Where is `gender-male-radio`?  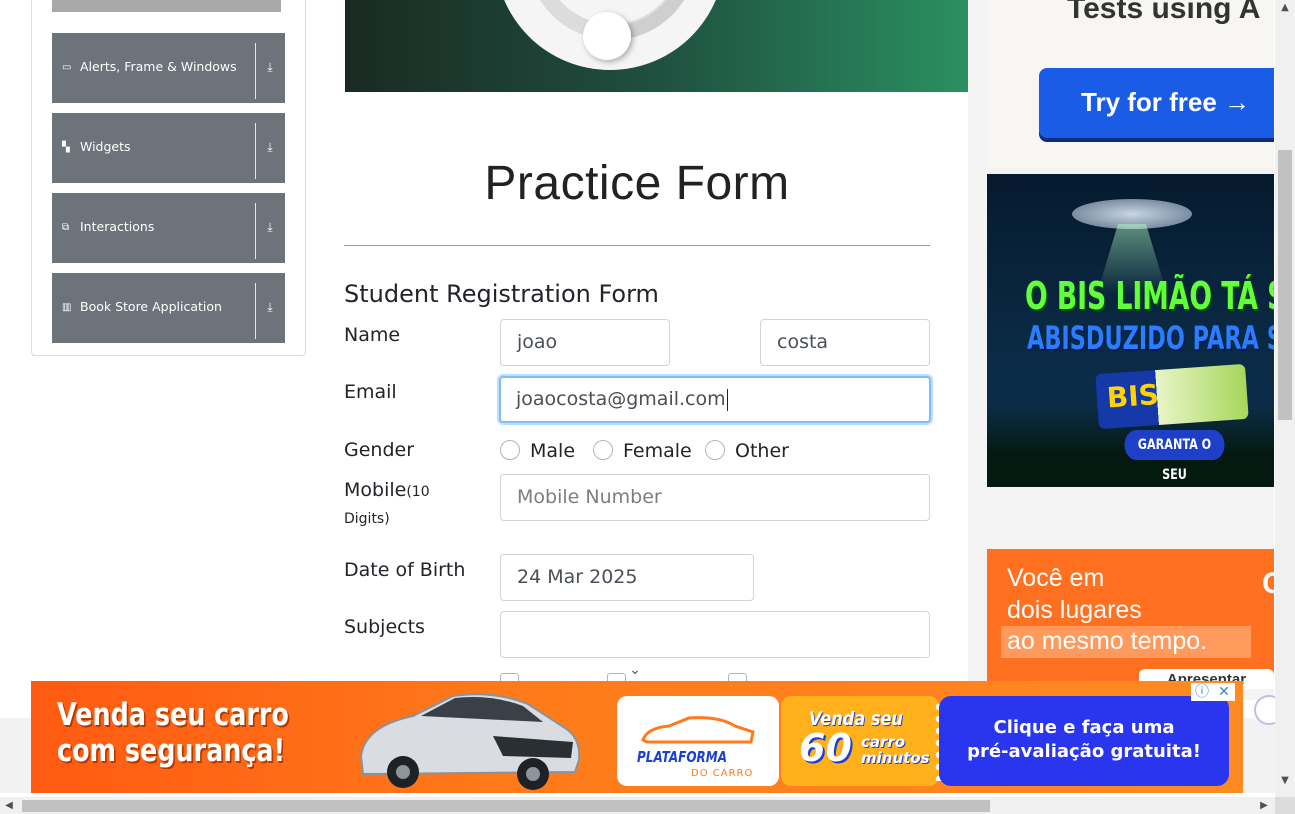 gender-male-radio is located at coordinates (510, 450).